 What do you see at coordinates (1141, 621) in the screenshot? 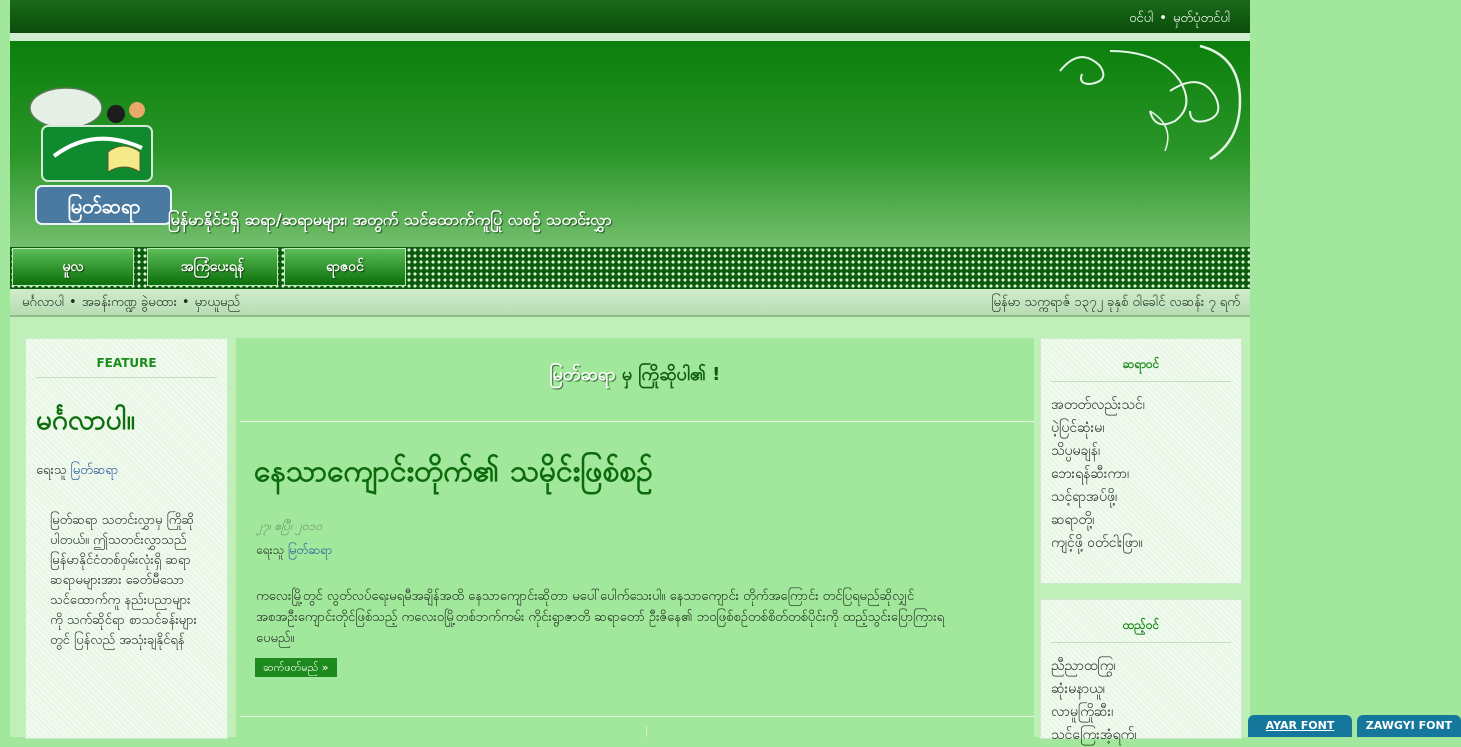
I see `poem-heading: ထည့်ဝင်` at bounding box center [1141, 621].